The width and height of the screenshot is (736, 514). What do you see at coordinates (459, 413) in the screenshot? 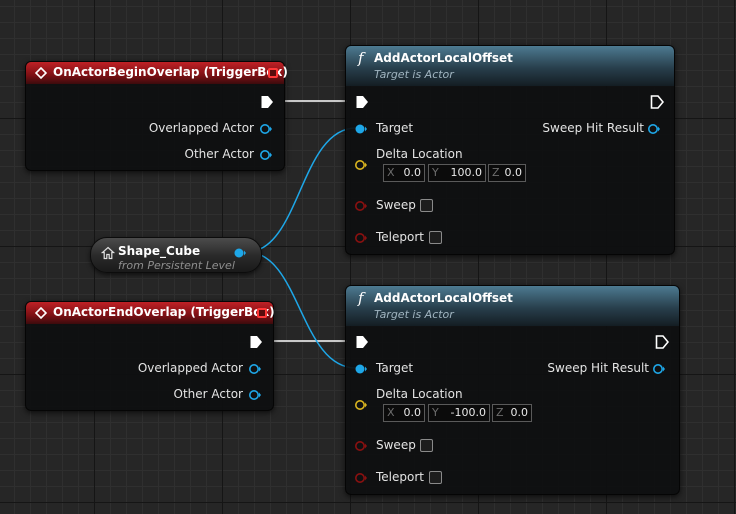
I see `delta-y-field: Y -100.0` at bounding box center [459, 413].